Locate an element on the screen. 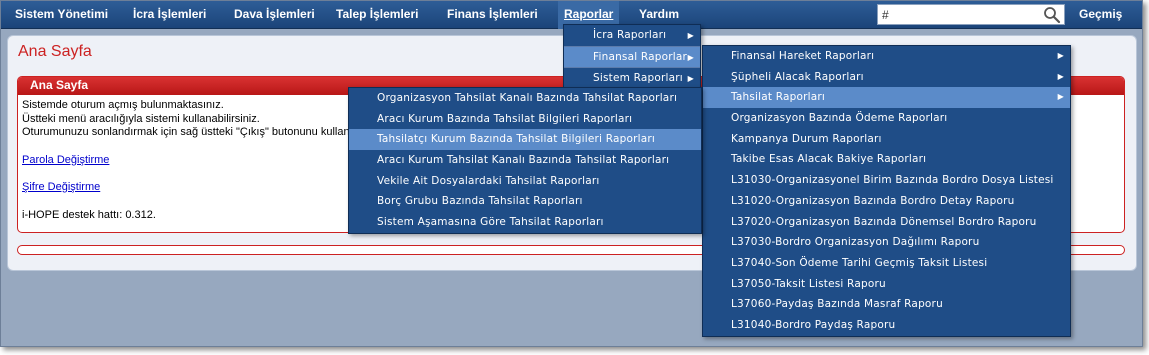 The width and height of the screenshot is (1149, 355). menu-item-label: Finansal Hareket Raporları is located at coordinates (803, 56).